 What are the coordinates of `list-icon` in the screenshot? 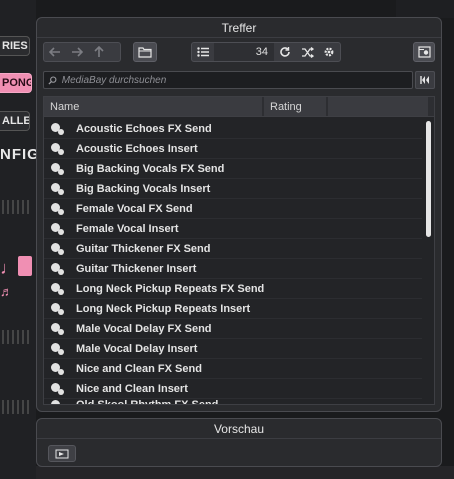 It's located at (203, 52).